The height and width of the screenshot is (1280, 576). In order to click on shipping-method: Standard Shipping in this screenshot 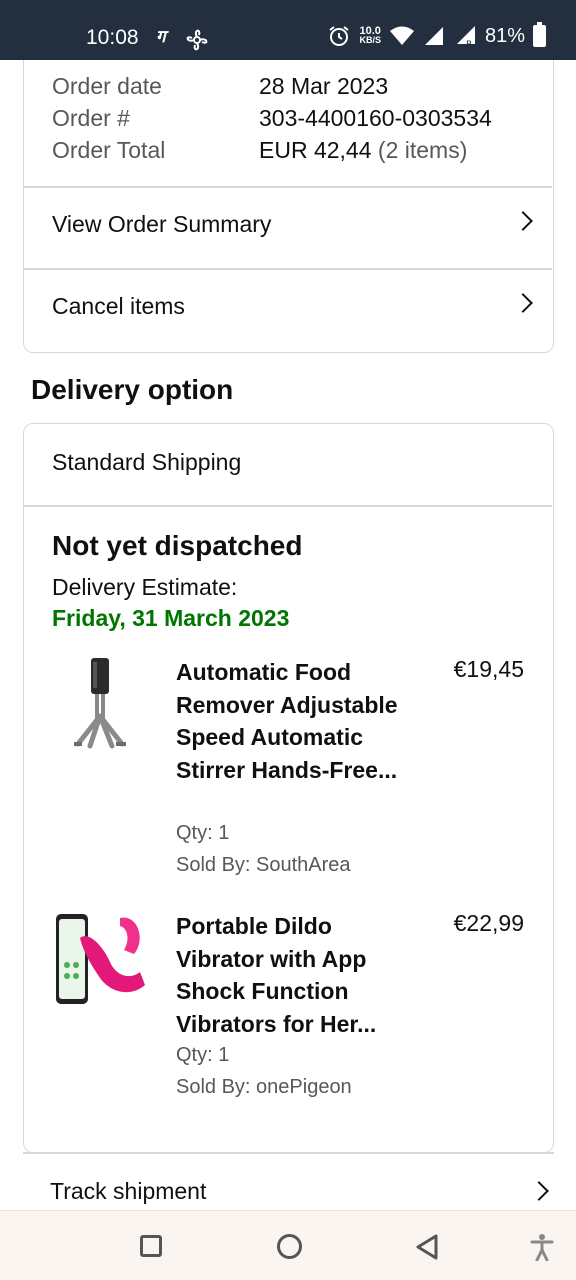, I will do `click(147, 462)`.